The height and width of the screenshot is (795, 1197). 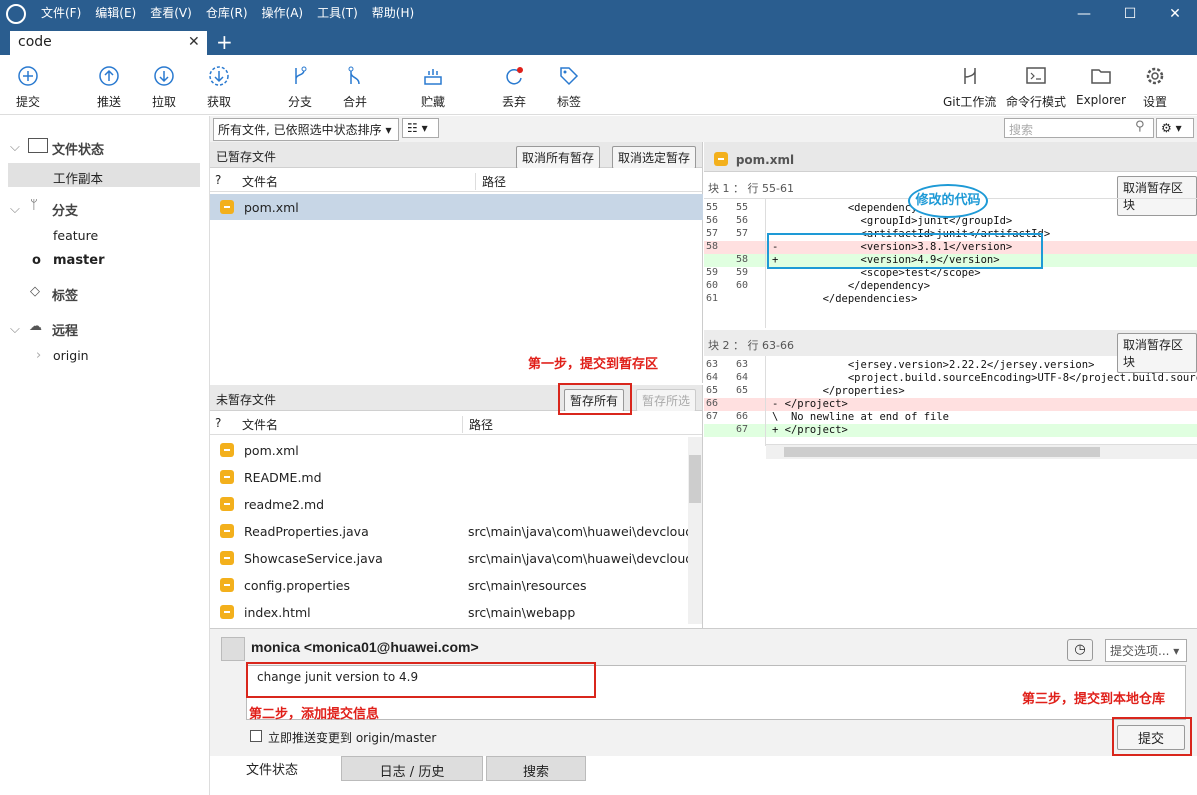 What do you see at coordinates (337, 12) in the screenshot?
I see `menu-tools: 工具(T)` at bounding box center [337, 12].